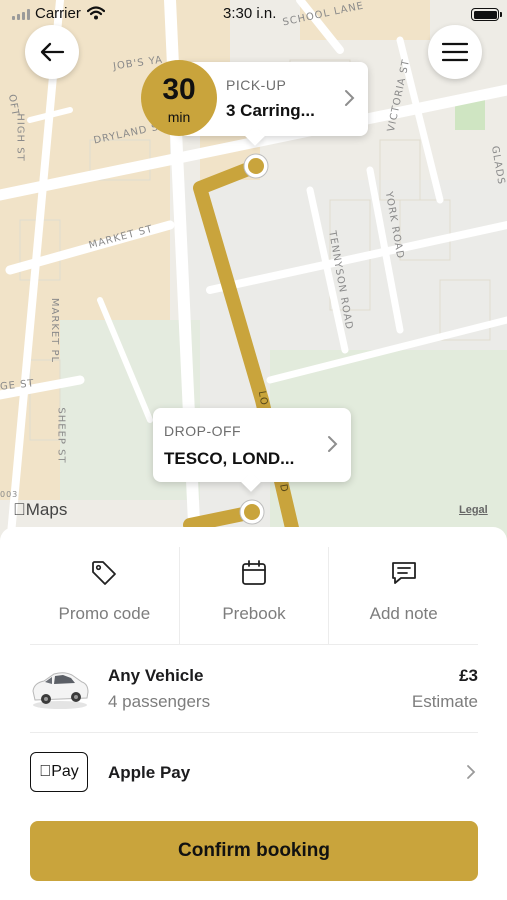  I want to click on vehicle-passengers: 4 passengers, so click(159, 701).